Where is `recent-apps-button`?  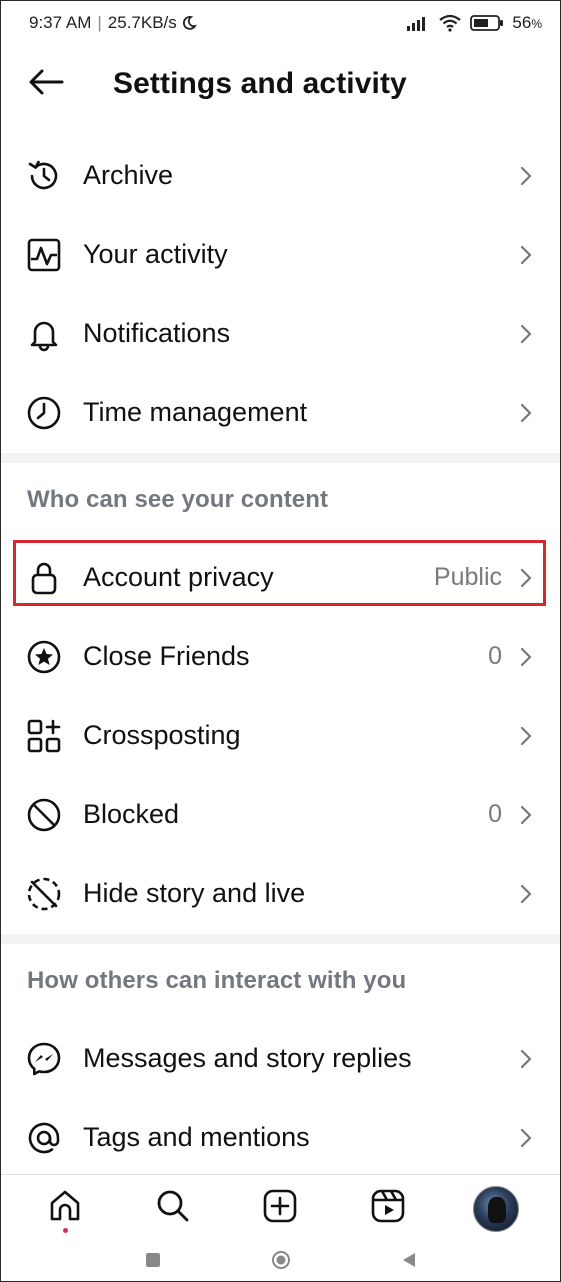
recent-apps-button is located at coordinates (153, 1262).